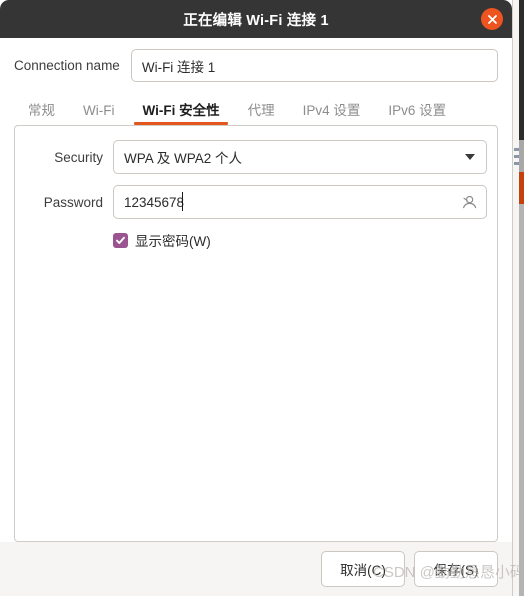  Describe the element at coordinates (261, 114) in the screenshot. I see `tab-proxy: 代理` at that location.